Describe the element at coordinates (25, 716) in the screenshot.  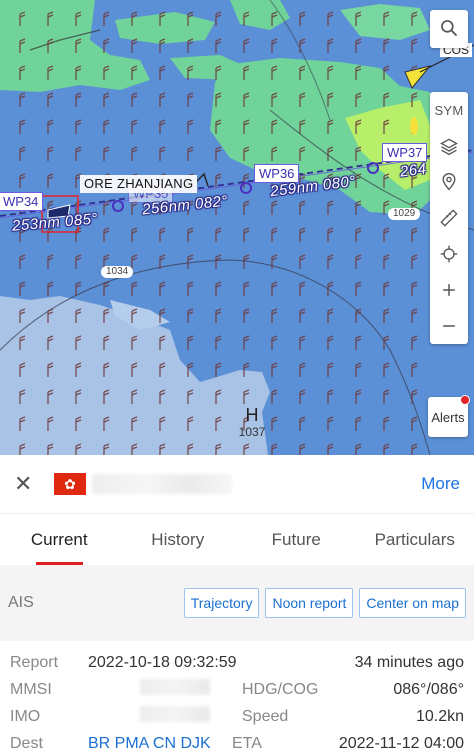
I see `imo-label: IMO` at that location.